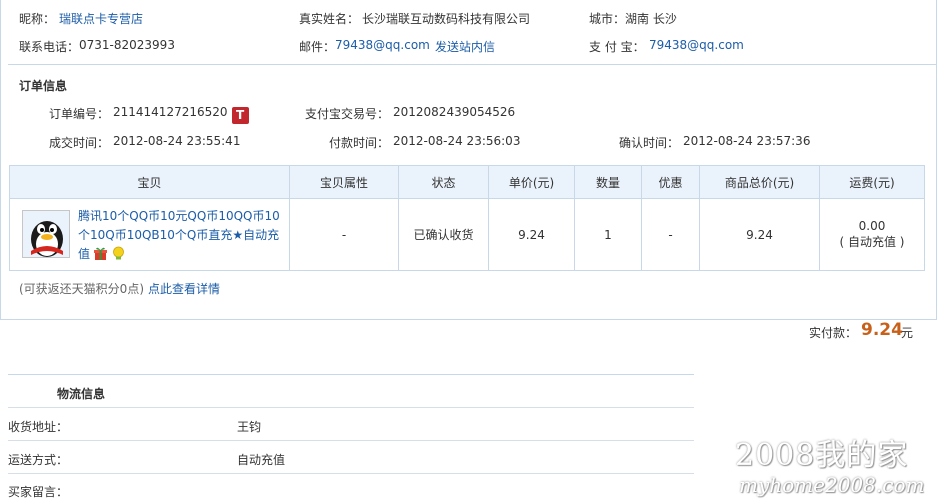 Image resolution: width=939 pixels, height=503 pixels. What do you see at coordinates (38, 427) in the screenshot?
I see `address-label: 收货地址：` at bounding box center [38, 427].